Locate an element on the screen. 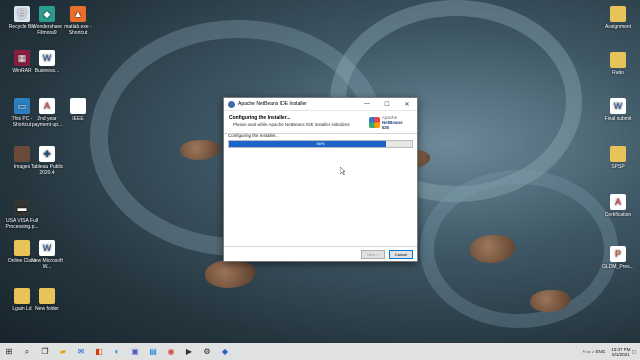 Image resolution: width=640 pixels, height=360 pixels. desktop-icon: W Final submit is located at coordinates (618, 110).